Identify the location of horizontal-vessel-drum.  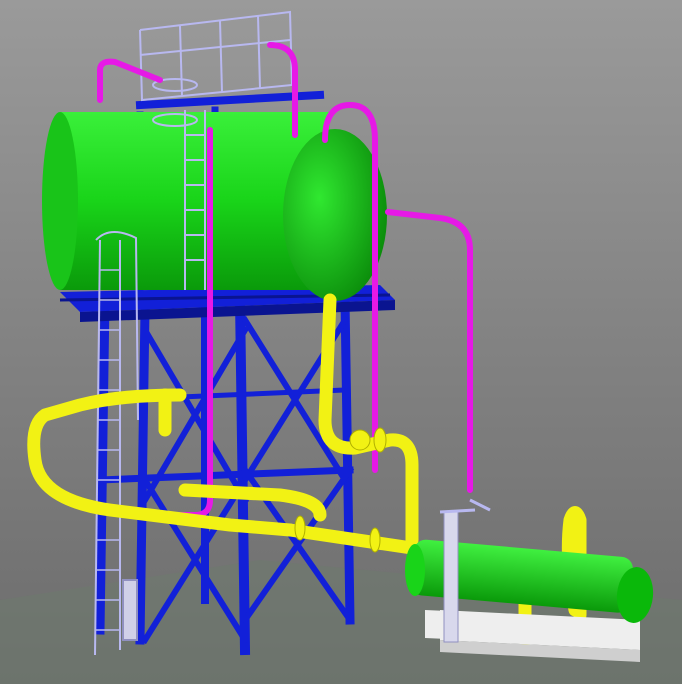
(214, 206).